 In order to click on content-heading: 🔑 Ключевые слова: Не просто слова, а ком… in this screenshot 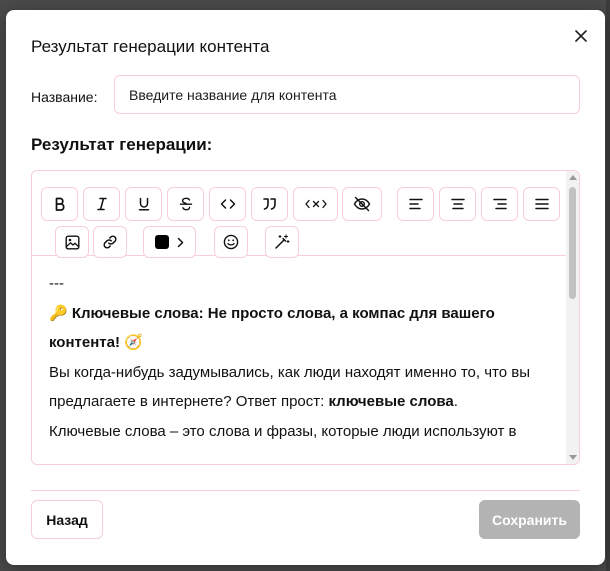, I will do `click(304, 328)`.